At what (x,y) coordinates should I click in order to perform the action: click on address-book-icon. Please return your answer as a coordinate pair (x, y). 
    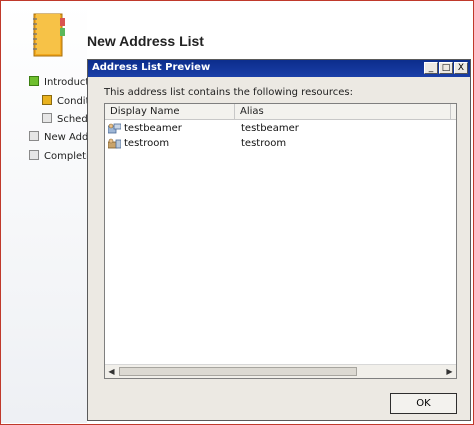
    Looking at the image, I should click on (49, 35).